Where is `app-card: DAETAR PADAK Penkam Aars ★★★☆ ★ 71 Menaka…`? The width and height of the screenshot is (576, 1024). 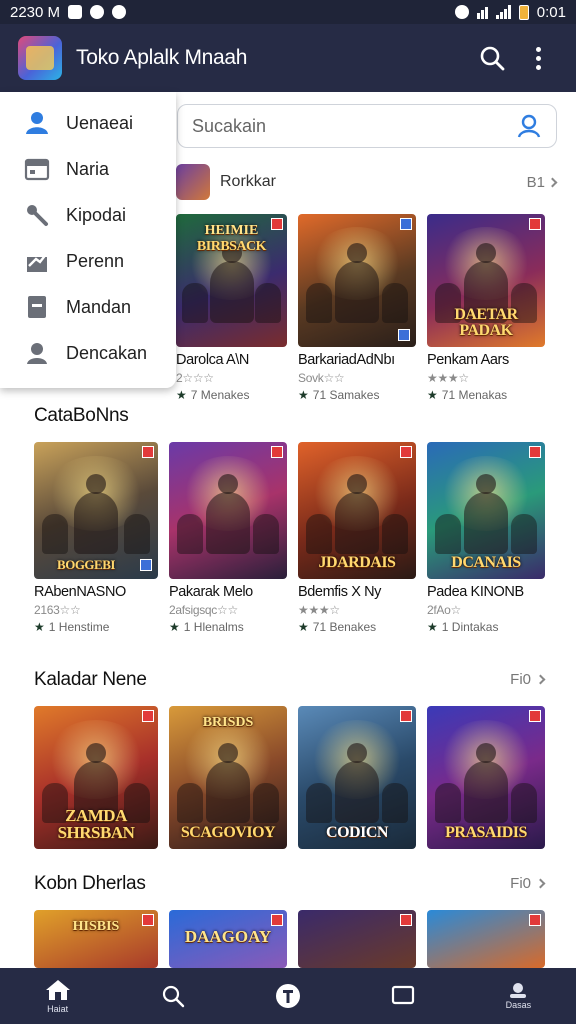 app-card: DAETAR PADAK Penkam Aars ★★★☆ ★ 71 Menaka… is located at coordinates (486, 308).